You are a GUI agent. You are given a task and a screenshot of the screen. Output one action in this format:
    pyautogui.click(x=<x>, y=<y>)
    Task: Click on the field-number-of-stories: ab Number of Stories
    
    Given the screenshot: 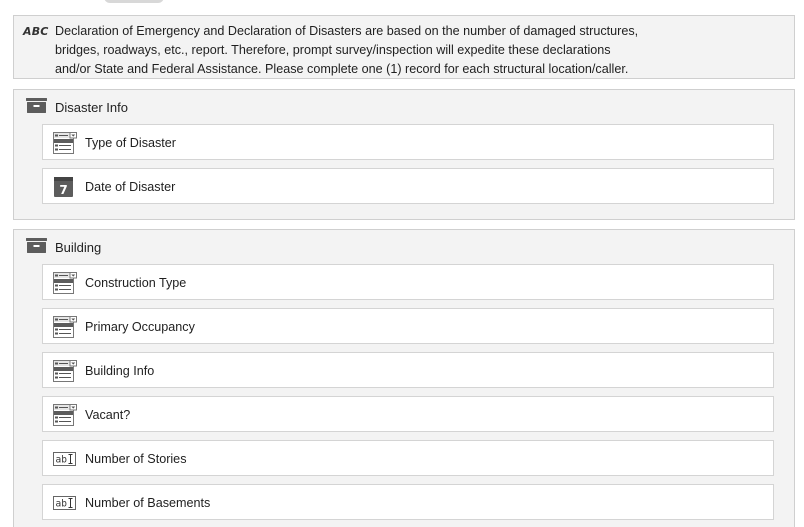 What is the action you would take?
    pyautogui.click(x=408, y=458)
    